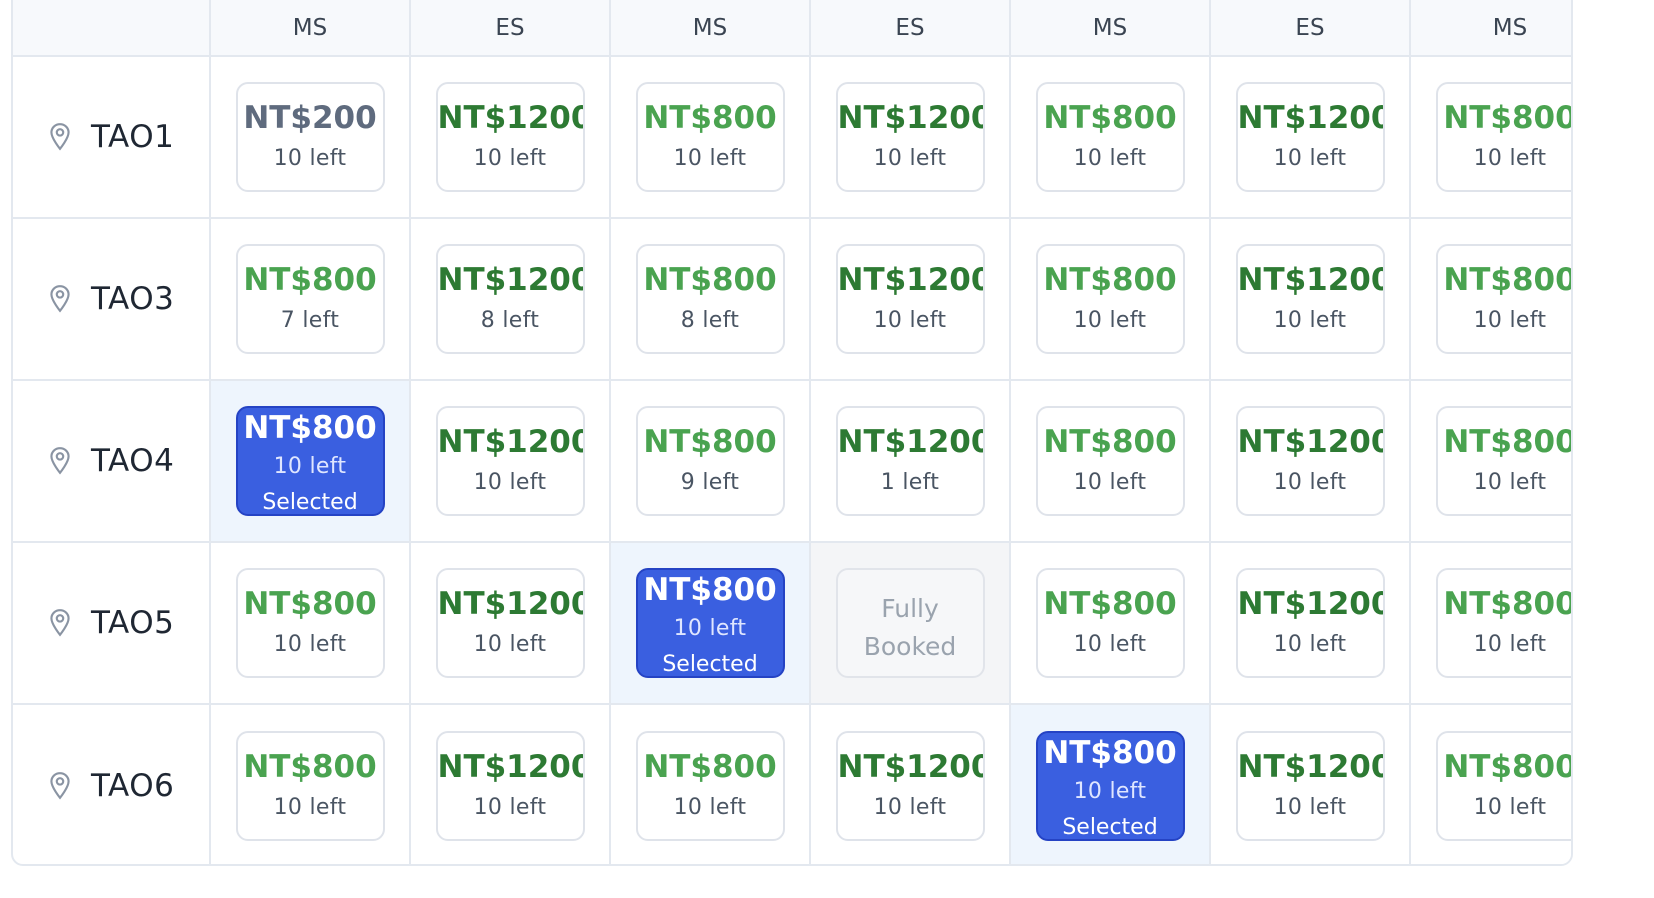 The image size is (1654, 898). I want to click on route-cell: TAO3, so click(112, 299).